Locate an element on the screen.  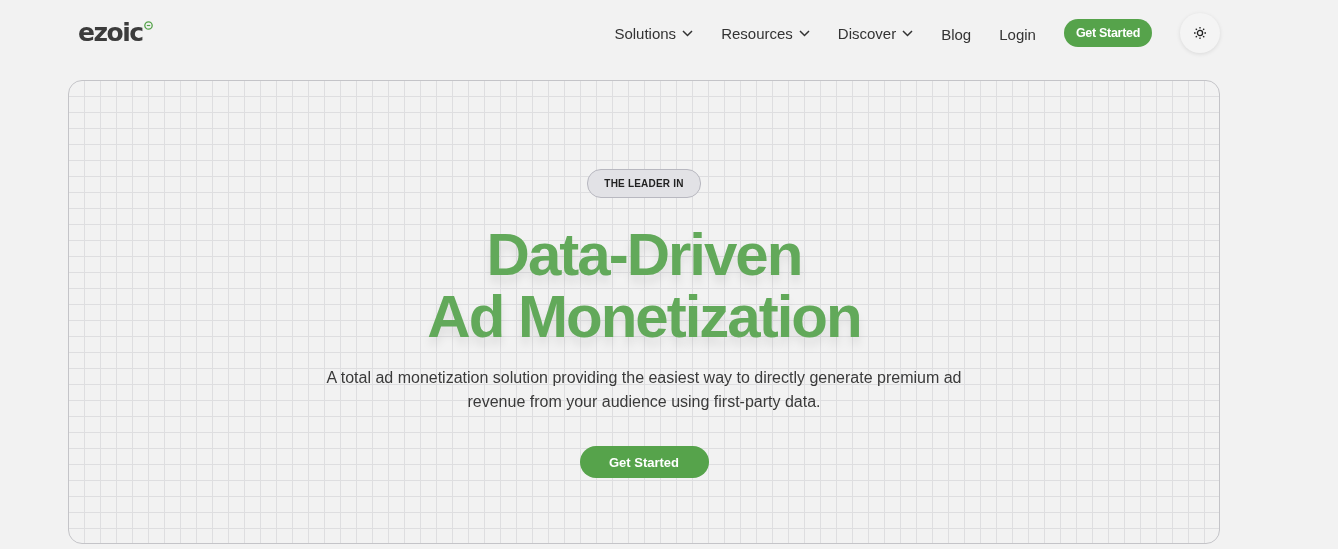
nav-menu: Resources is located at coordinates (765, 33).